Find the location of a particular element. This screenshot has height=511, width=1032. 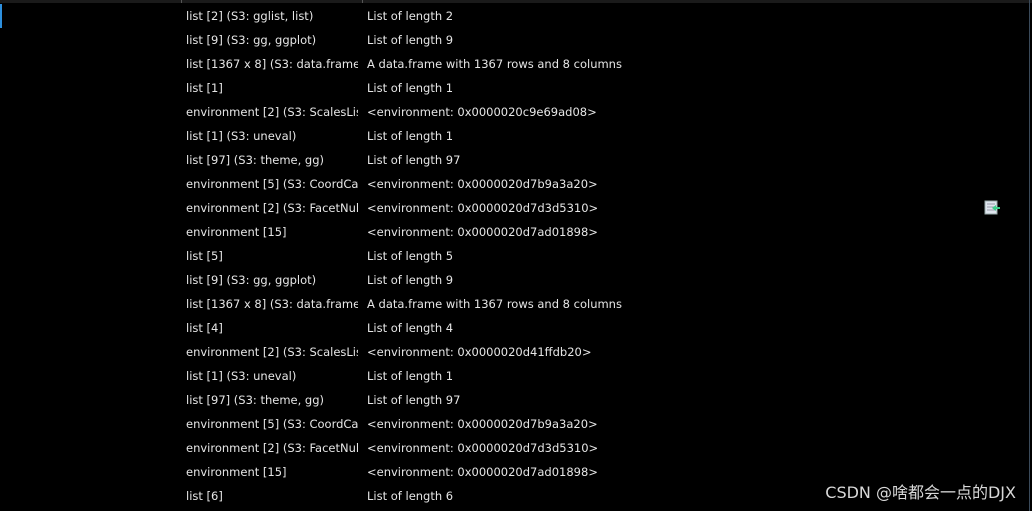

value-cell: List of length 4 is located at coordinates (410, 328).